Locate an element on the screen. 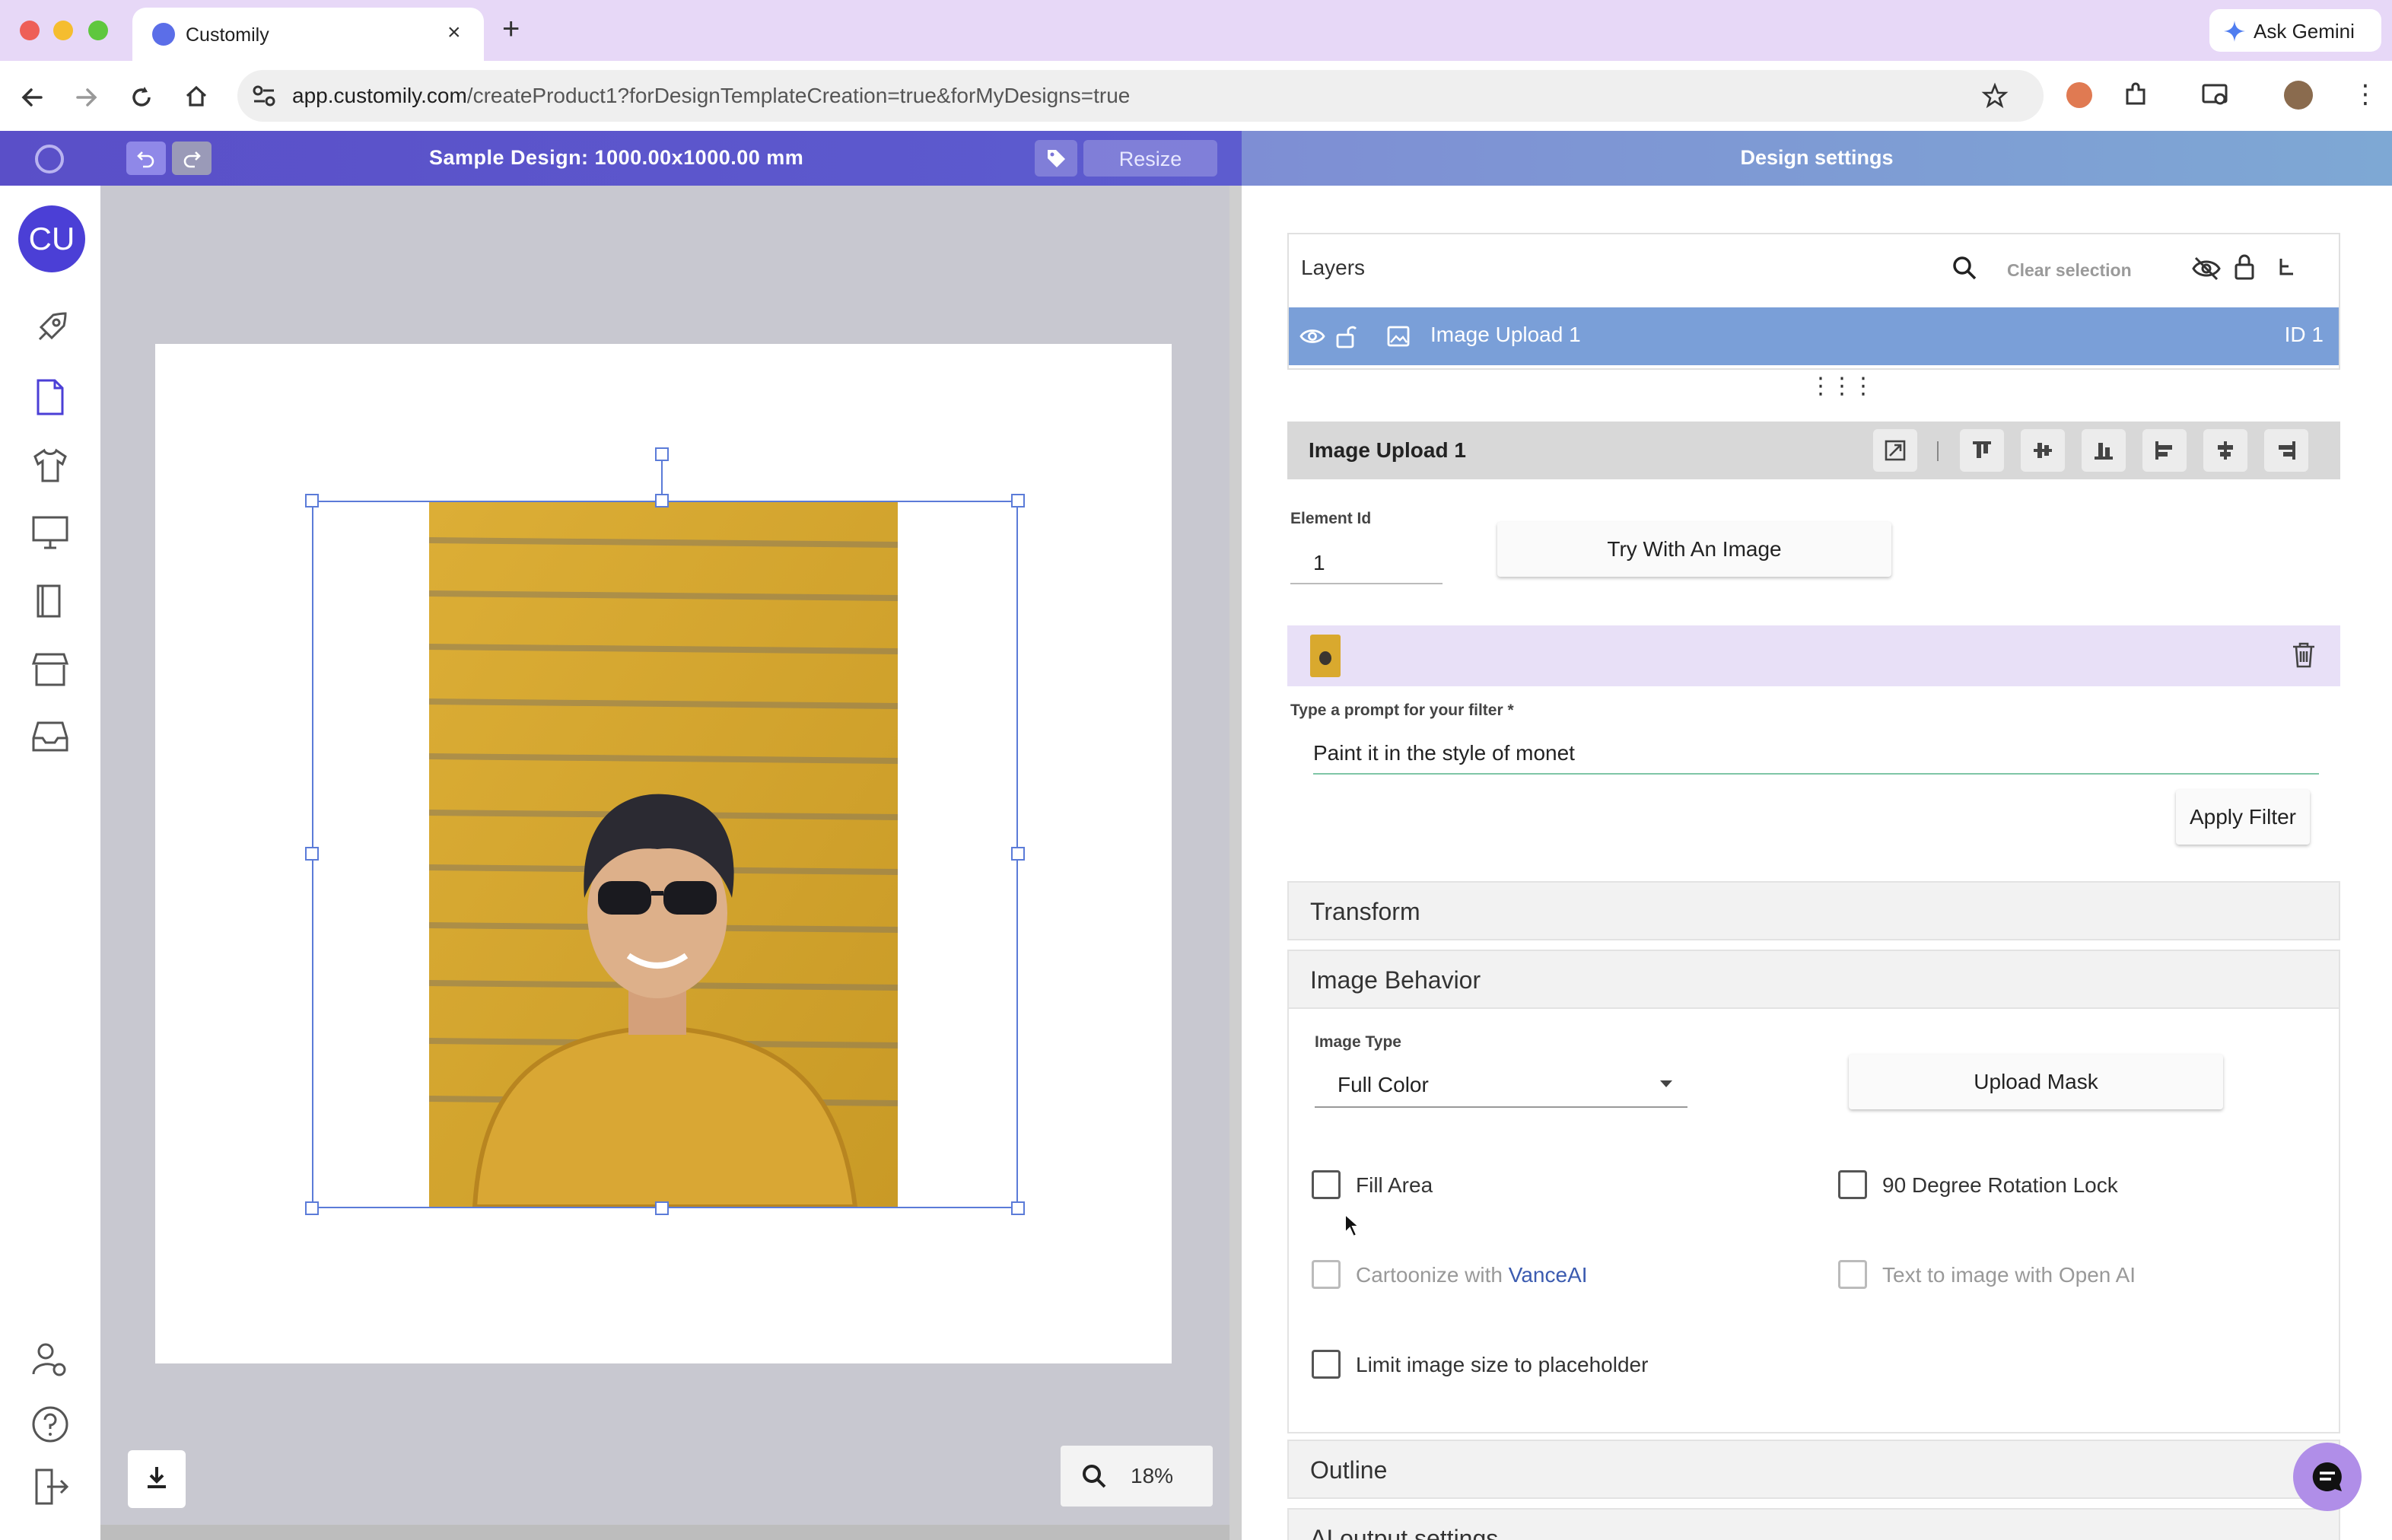 This screenshot has width=2392, height=1540. layer-visibility-eye-icon is located at coordinates (1312, 337).